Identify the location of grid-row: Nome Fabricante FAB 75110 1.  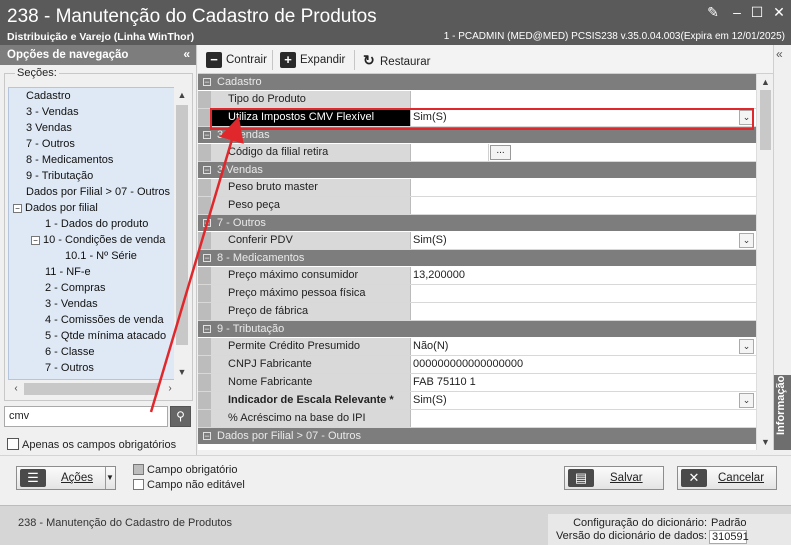
(477, 383).